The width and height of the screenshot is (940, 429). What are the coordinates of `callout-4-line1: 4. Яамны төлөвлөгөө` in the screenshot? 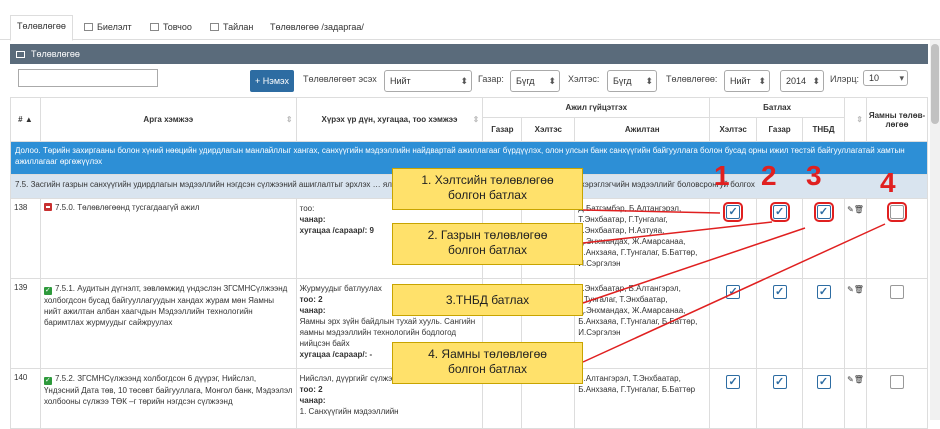 It's located at (487, 354).